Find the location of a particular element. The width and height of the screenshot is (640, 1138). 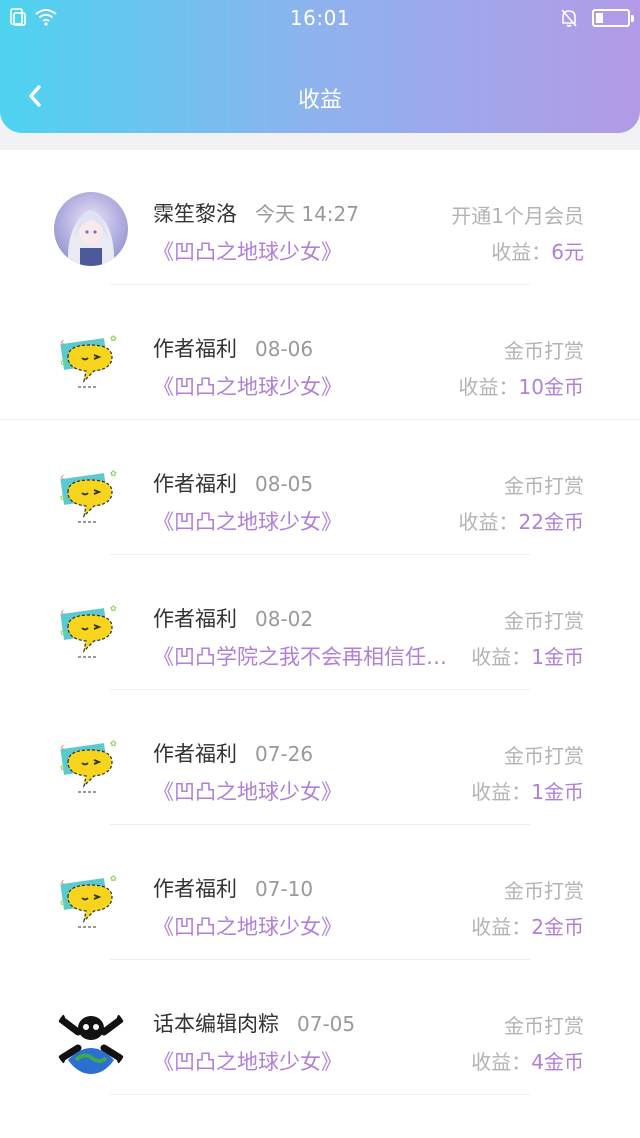

list-item: ✿ ✕ ✿ 作者福利 07-26 《凹凸之地球少女》 金币打赏 收益：1金币 is located at coordinates (320, 757).